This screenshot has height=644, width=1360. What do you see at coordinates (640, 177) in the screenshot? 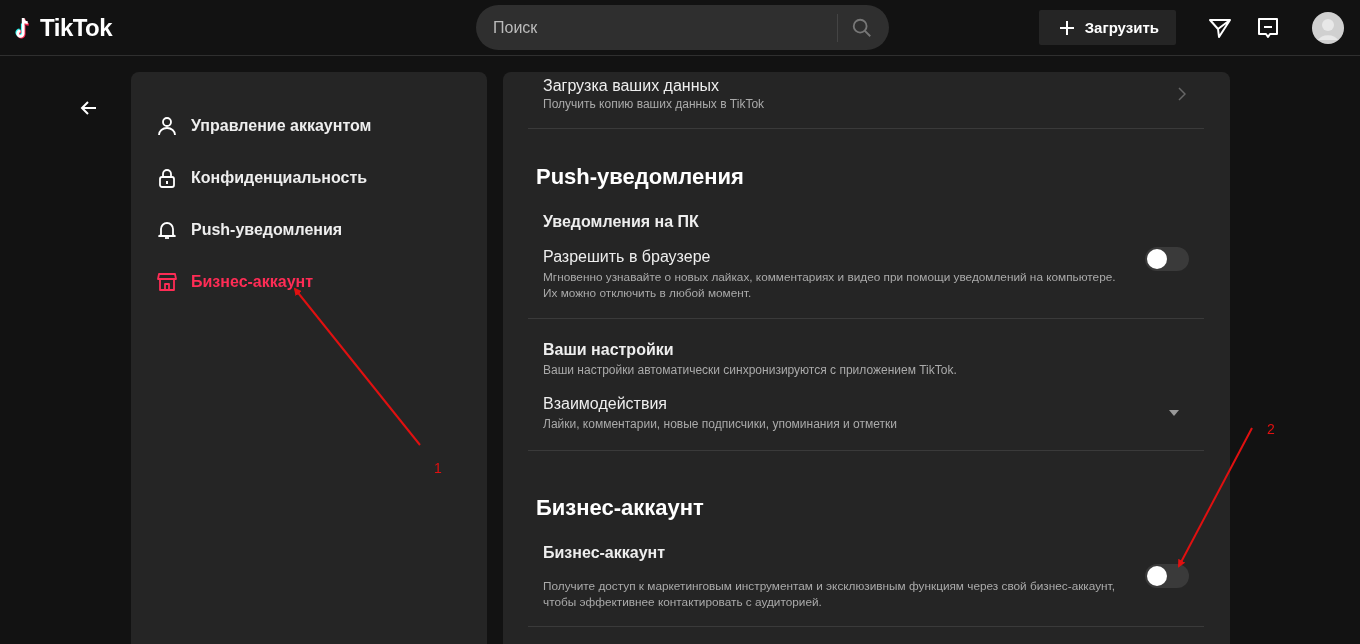
I see `section-heading: Push-уведомления` at bounding box center [640, 177].